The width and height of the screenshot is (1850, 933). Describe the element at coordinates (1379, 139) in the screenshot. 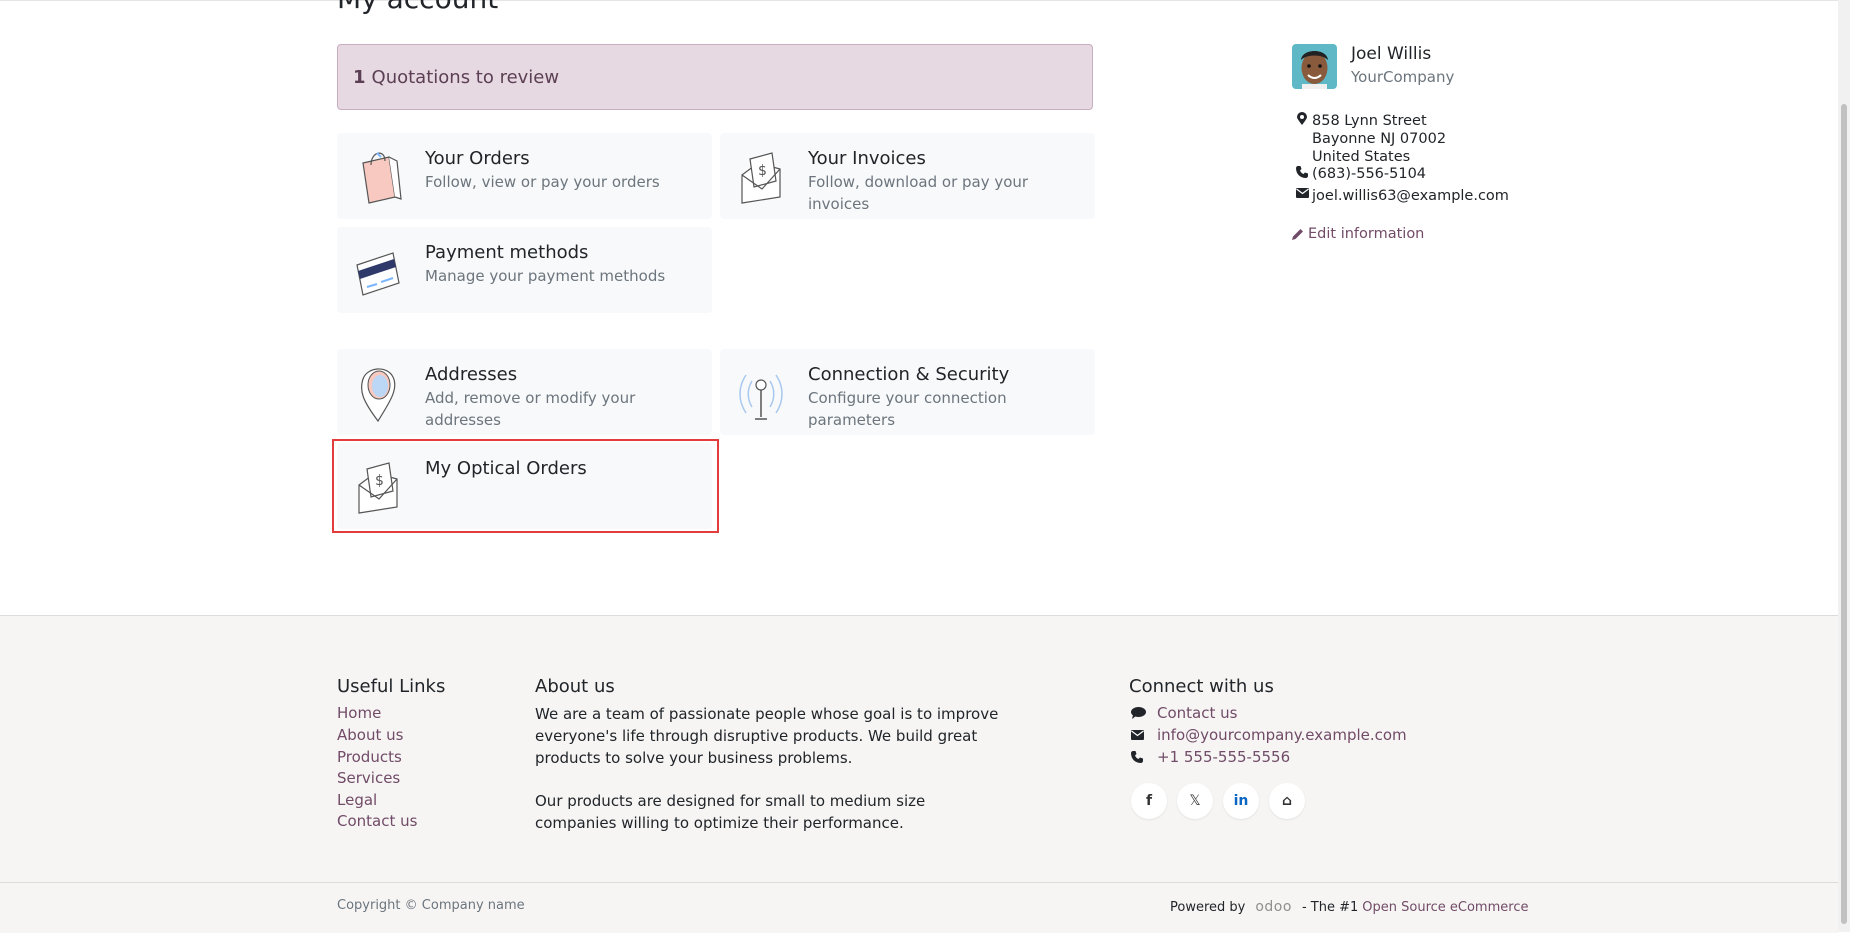

I see `address-line-2: Bayonne NJ 07002` at that location.